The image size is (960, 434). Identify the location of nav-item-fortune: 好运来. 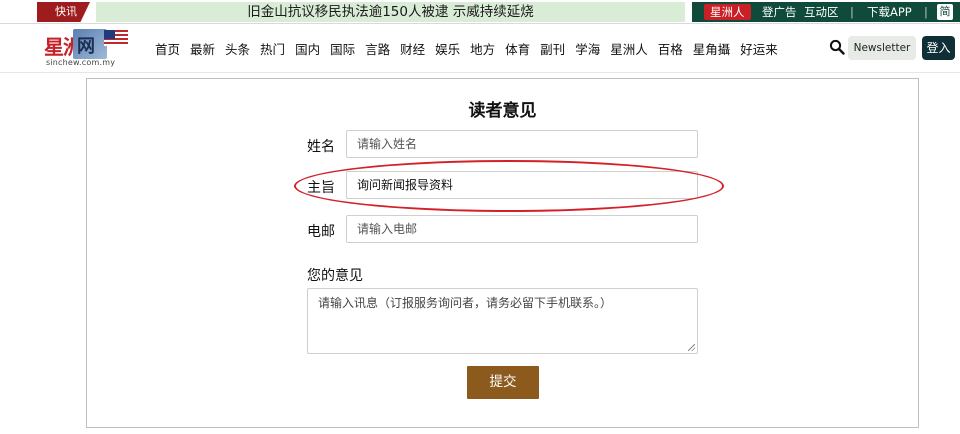
(759, 48).